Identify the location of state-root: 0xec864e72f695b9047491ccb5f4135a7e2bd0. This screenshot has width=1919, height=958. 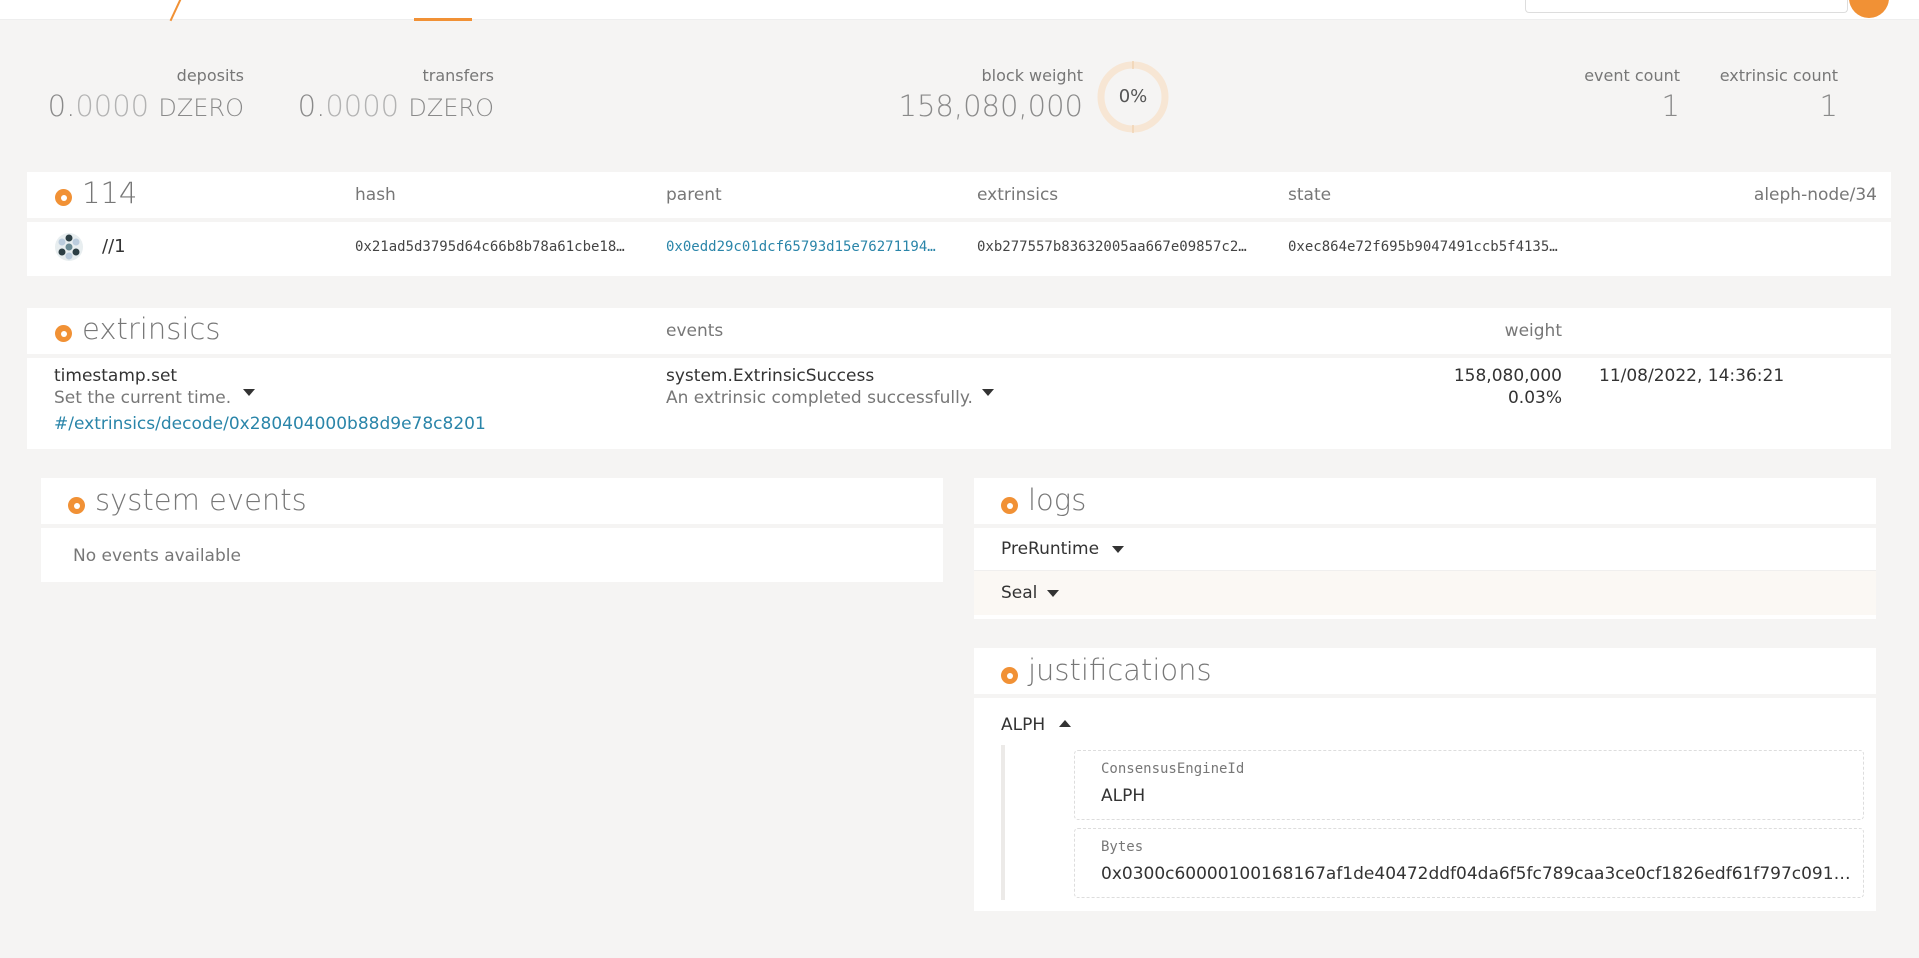
(1425, 247).